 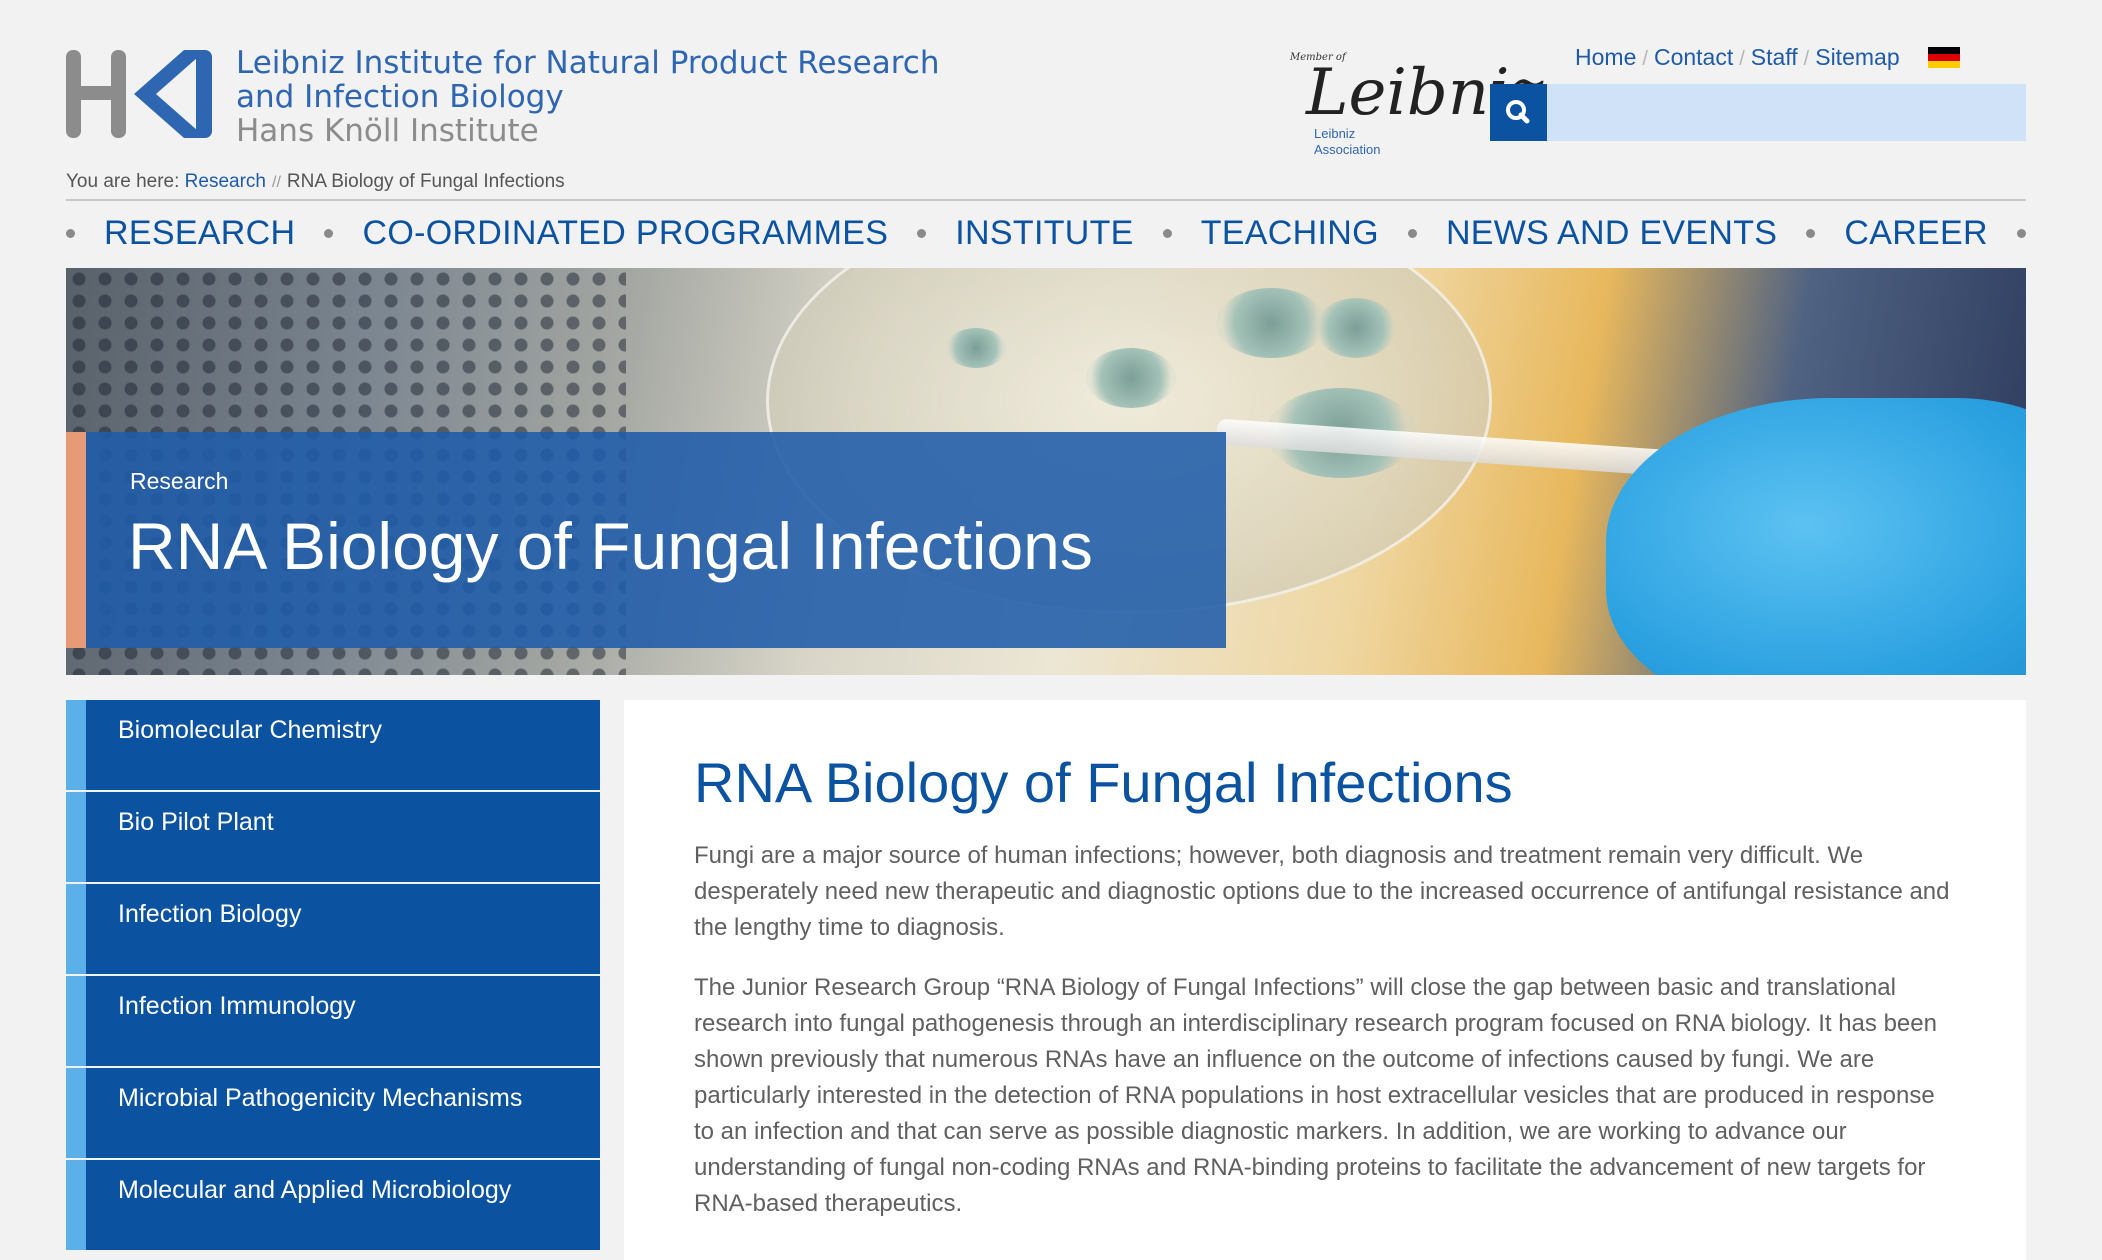 What do you see at coordinates (425, 181) in the screenshot?
I see `breadcrumb-current: RNA Biology of Fungal Infections` at bounding box center [425, 181].